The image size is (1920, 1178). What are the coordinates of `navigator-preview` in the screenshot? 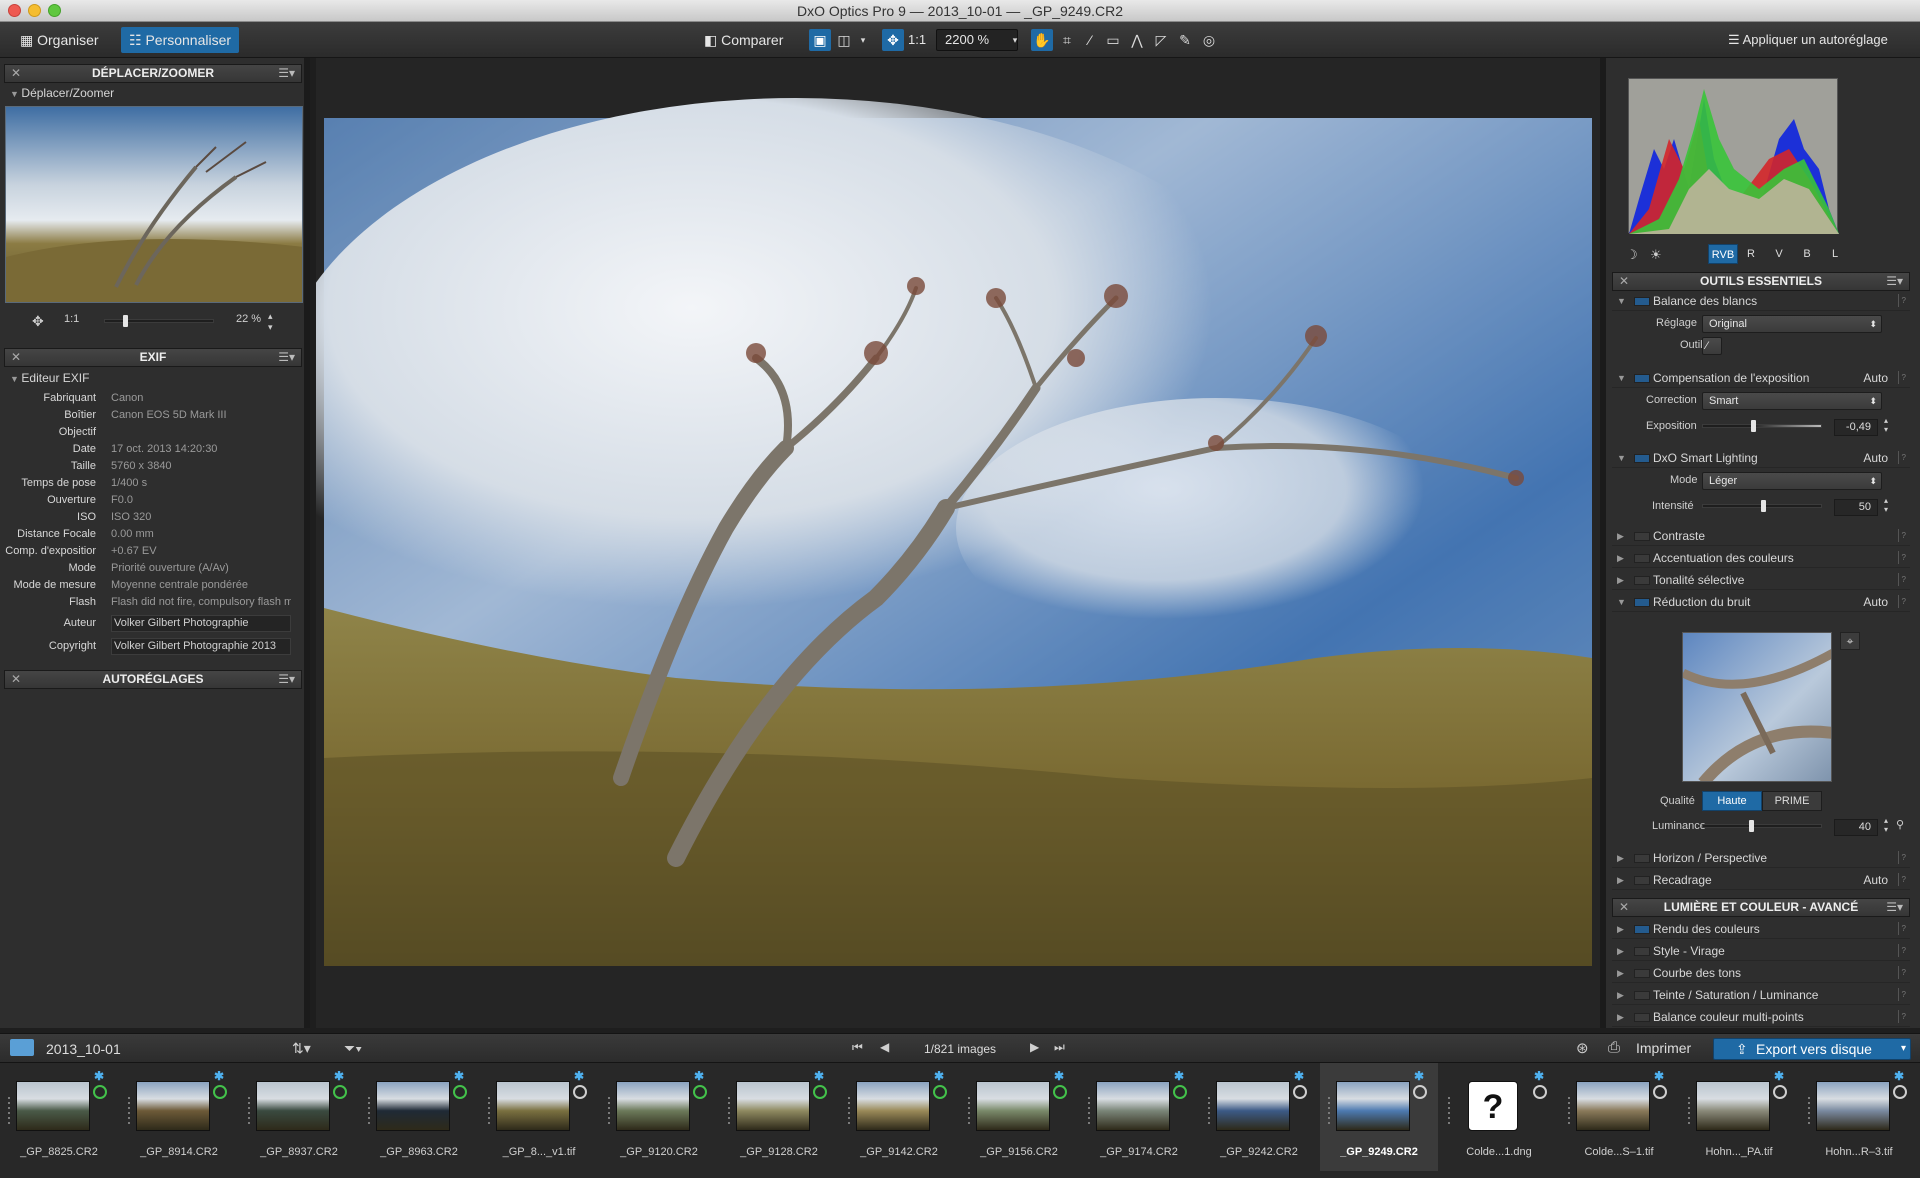 It's located at (154, 204).